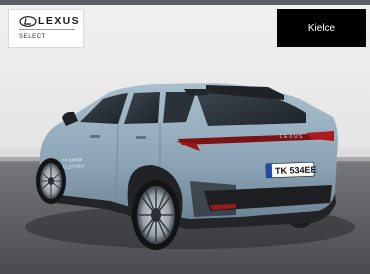 The height and width of the screenshot is (274, 370). Describe the element at coordinates (296, 170) in the screenshot. I see `license-plate-text: TK 534EE` at that location.